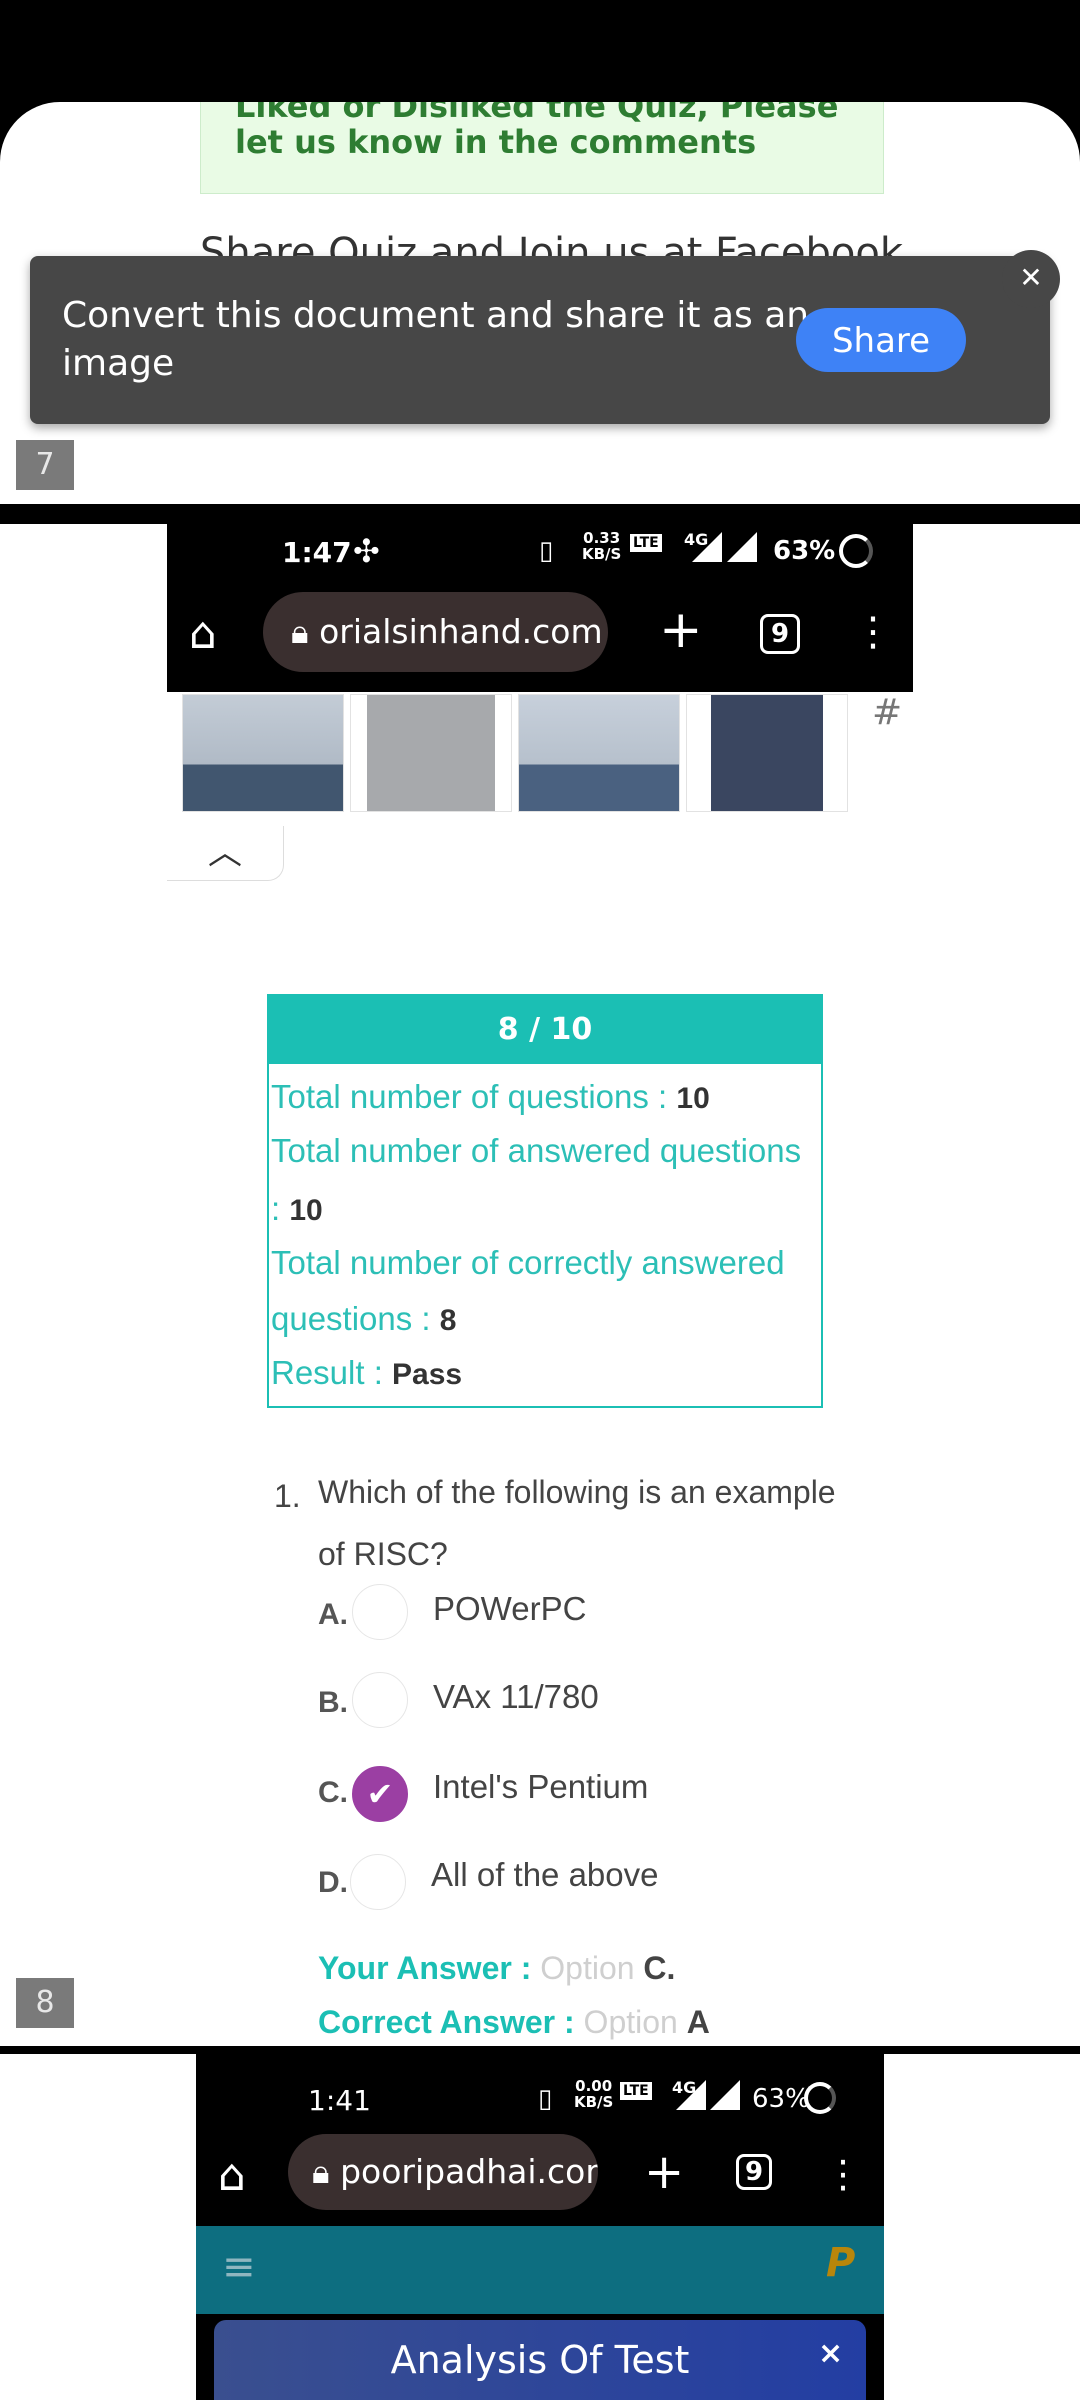 The height and width of the screenshot is (2408, 1080). I want to click on option-a-radio, so click(380, 1612).